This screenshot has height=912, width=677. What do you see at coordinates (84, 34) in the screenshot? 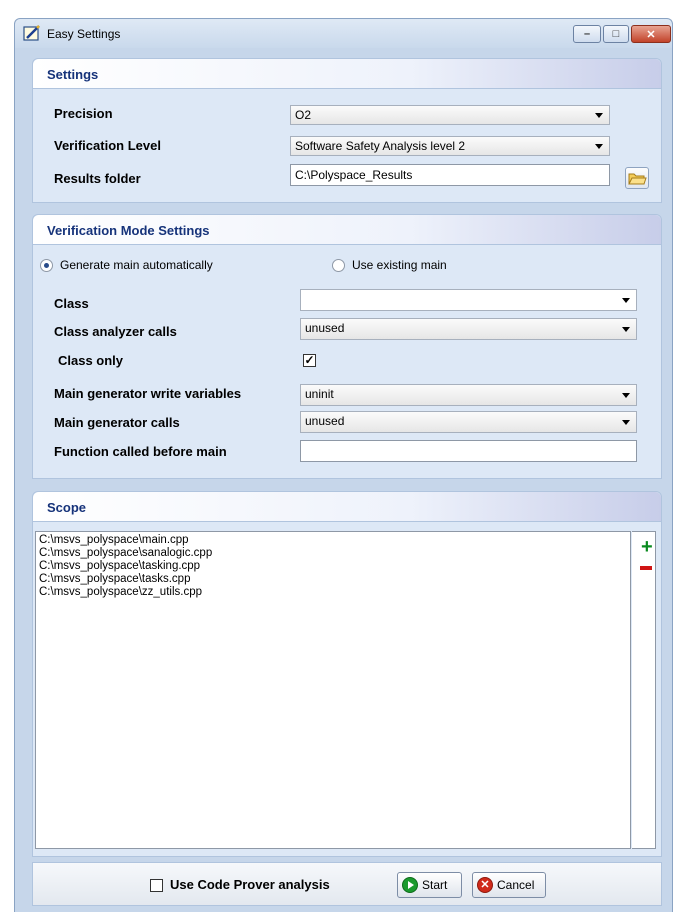
I see `window-title: Easy Settings` at bounding box center [84, 34].